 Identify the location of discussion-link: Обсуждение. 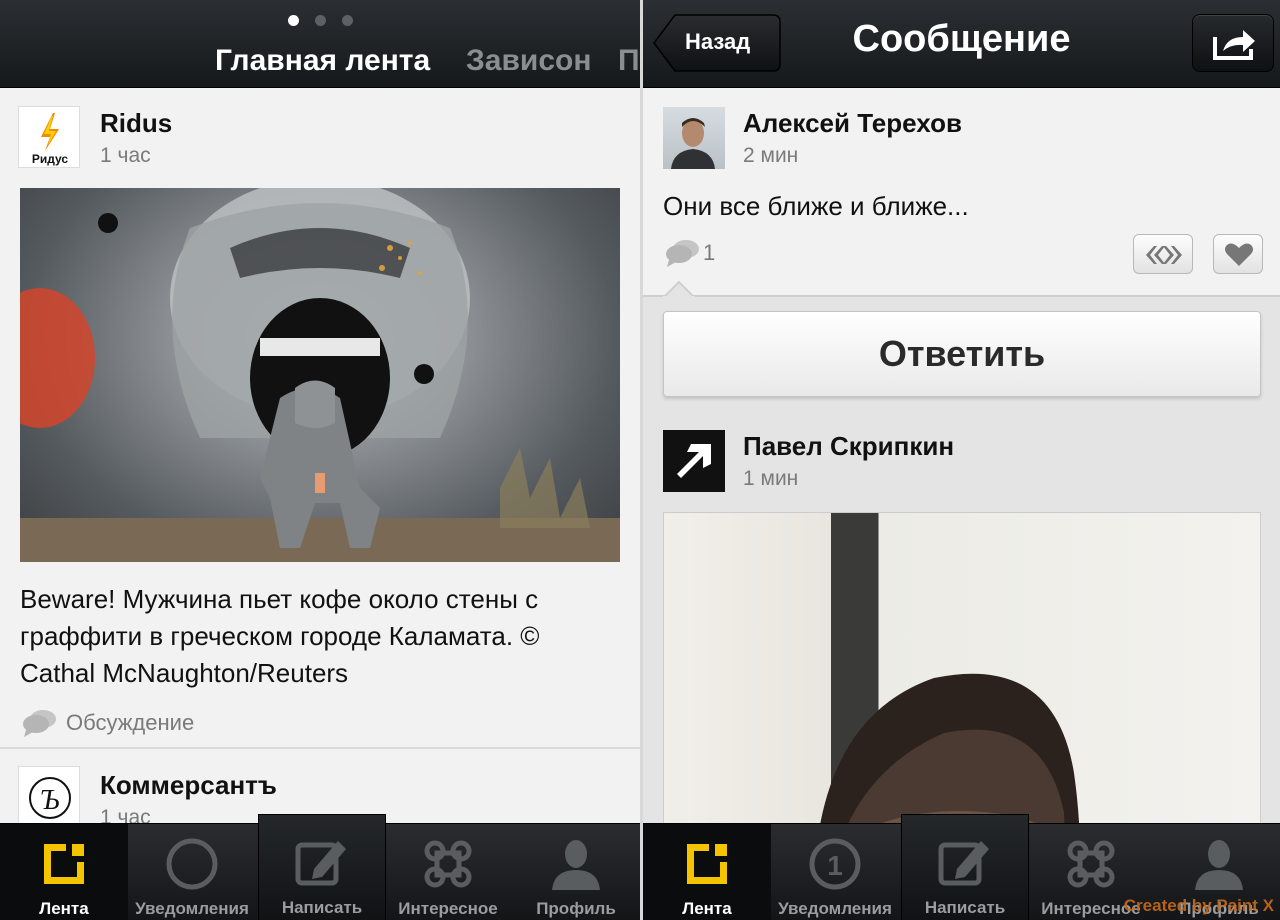
(108, 723).